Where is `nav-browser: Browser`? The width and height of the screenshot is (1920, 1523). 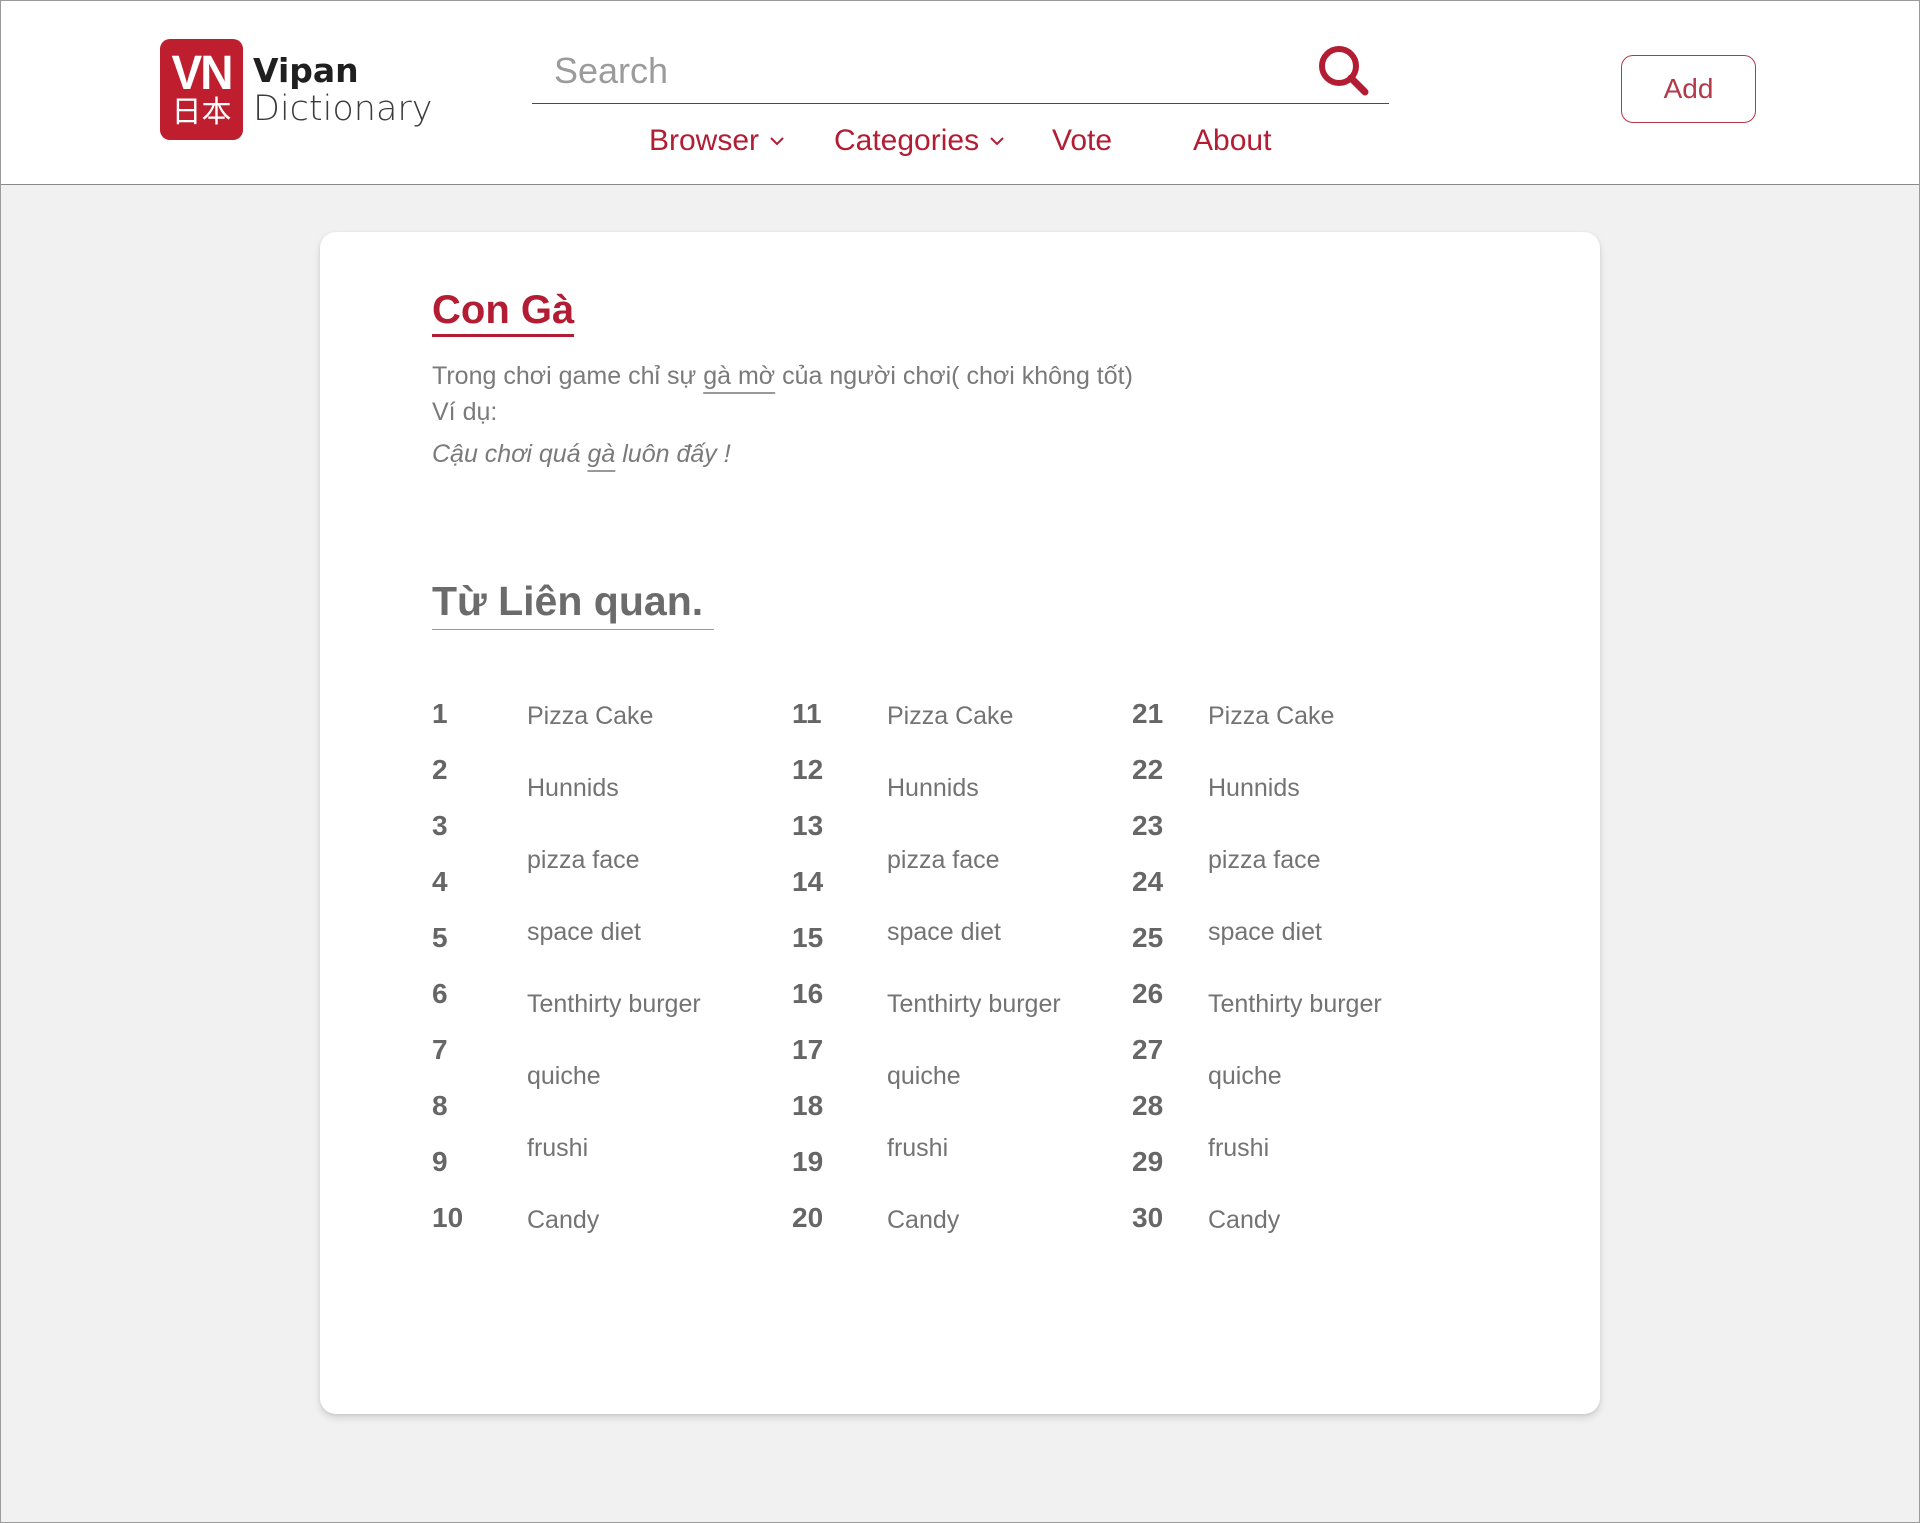 nav-browser: Browser is located at coordinates (717, 141).